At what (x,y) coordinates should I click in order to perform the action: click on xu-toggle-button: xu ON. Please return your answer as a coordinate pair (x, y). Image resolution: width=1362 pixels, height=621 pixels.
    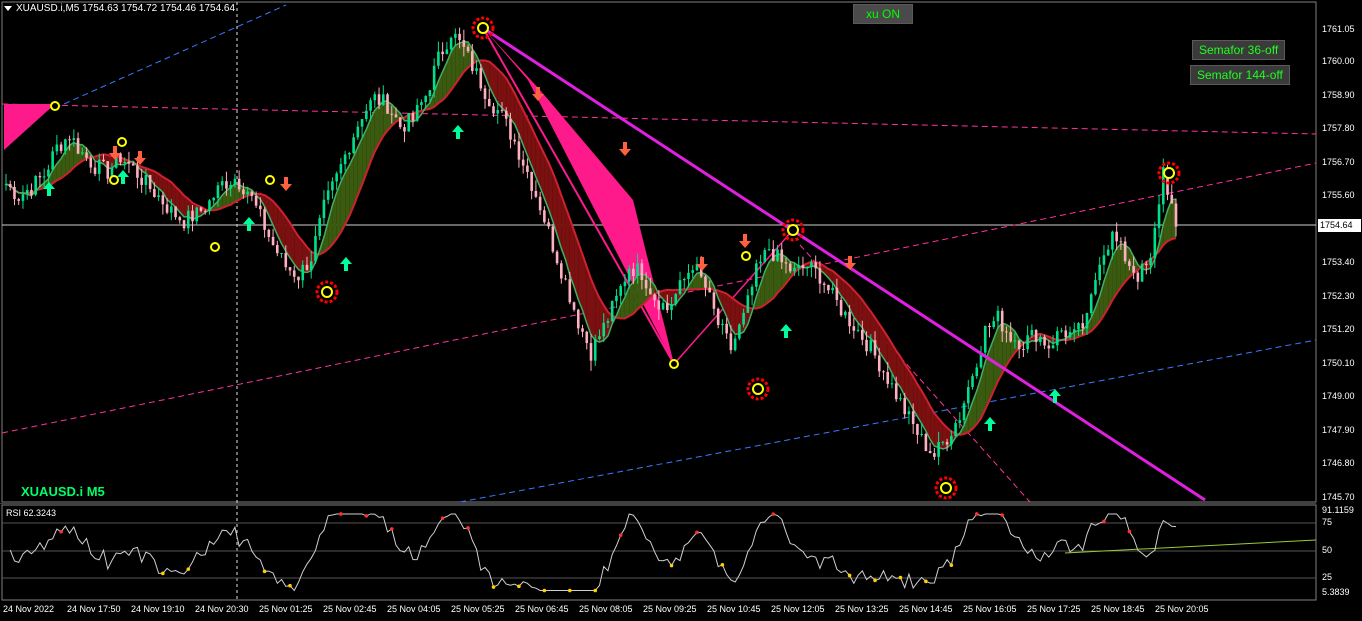
    Looking at the image, I should click on (883, 14).